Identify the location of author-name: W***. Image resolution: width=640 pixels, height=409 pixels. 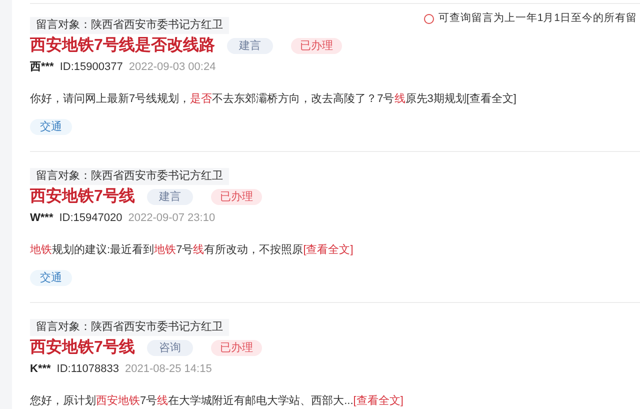
(42, 218).